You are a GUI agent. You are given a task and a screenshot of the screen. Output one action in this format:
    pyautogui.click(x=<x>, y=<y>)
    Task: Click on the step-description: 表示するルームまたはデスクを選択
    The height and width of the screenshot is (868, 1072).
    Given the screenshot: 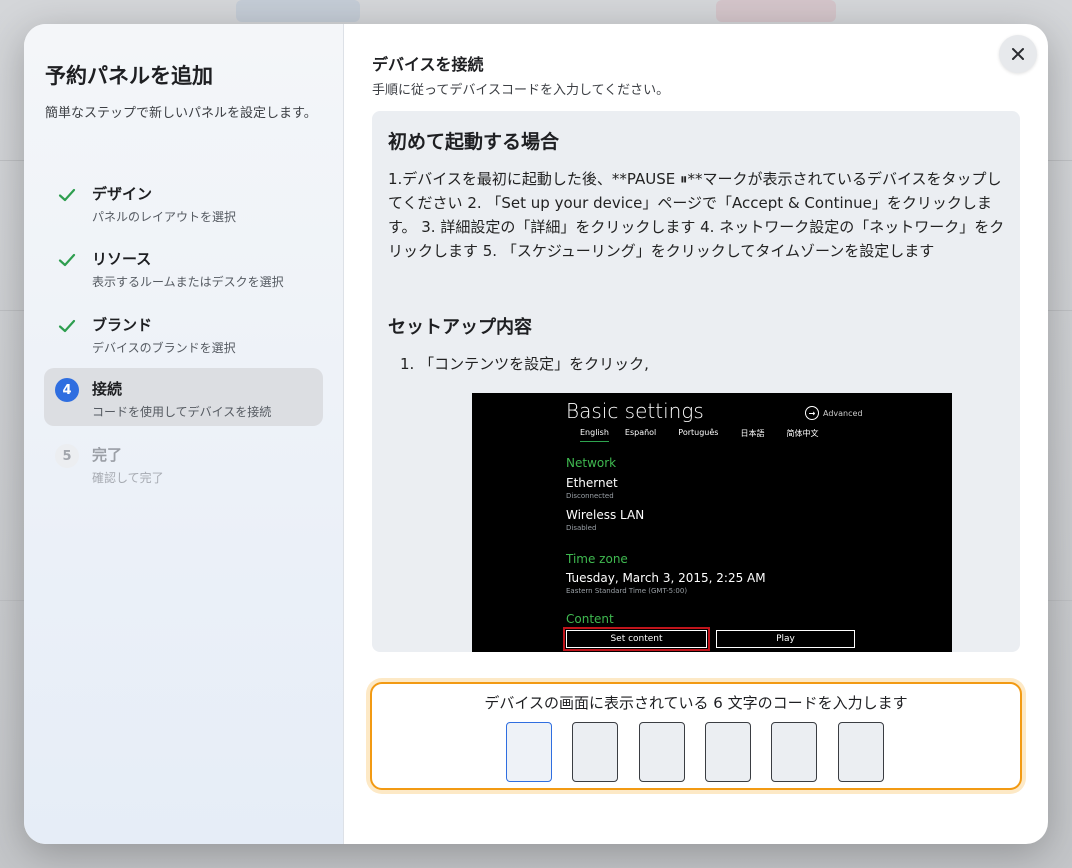 What is the action you would take?
    pyautogui.click(x=188, y=282)
    